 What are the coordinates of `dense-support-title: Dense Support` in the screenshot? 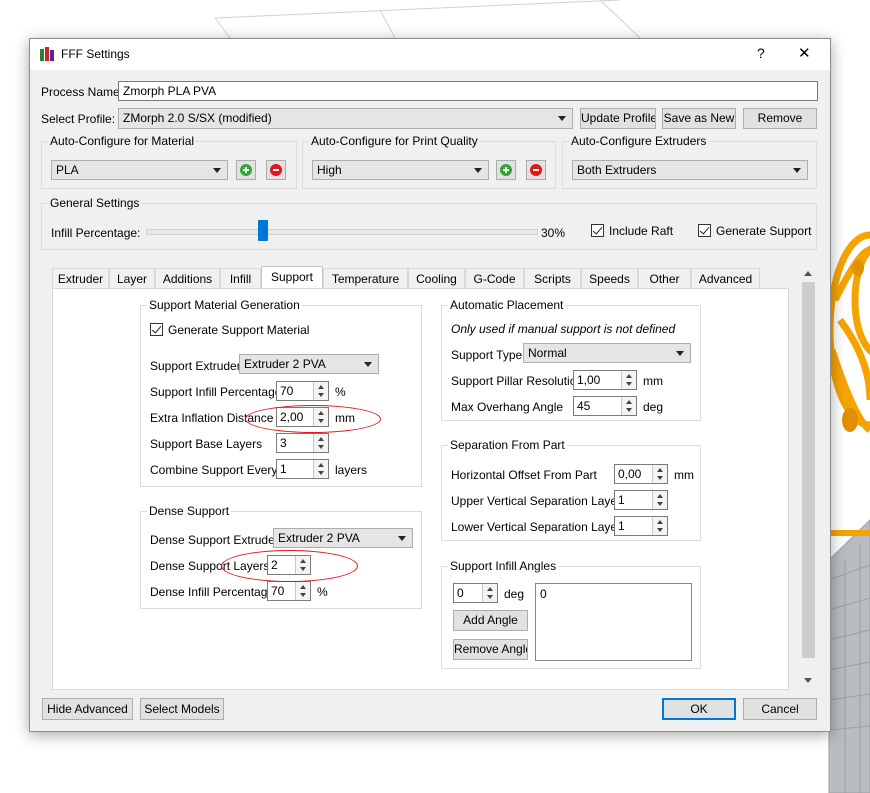 It's located at (189, 511).